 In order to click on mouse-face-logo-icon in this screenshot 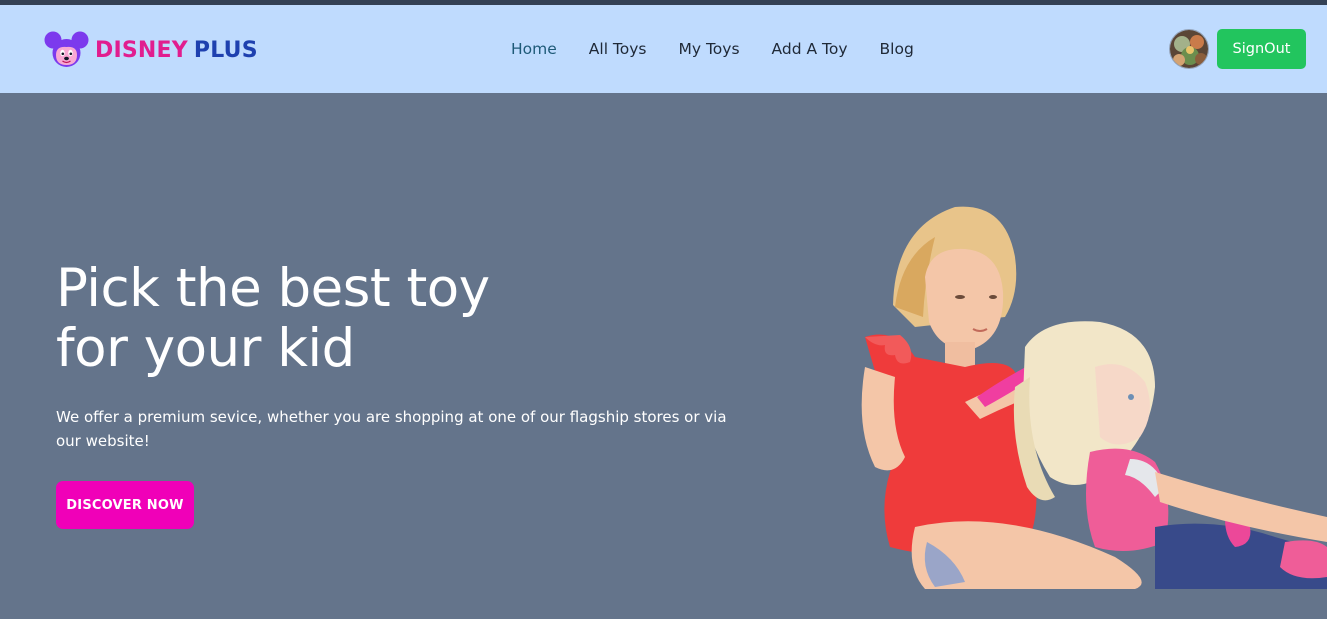, I will do `click(66, 49)`.